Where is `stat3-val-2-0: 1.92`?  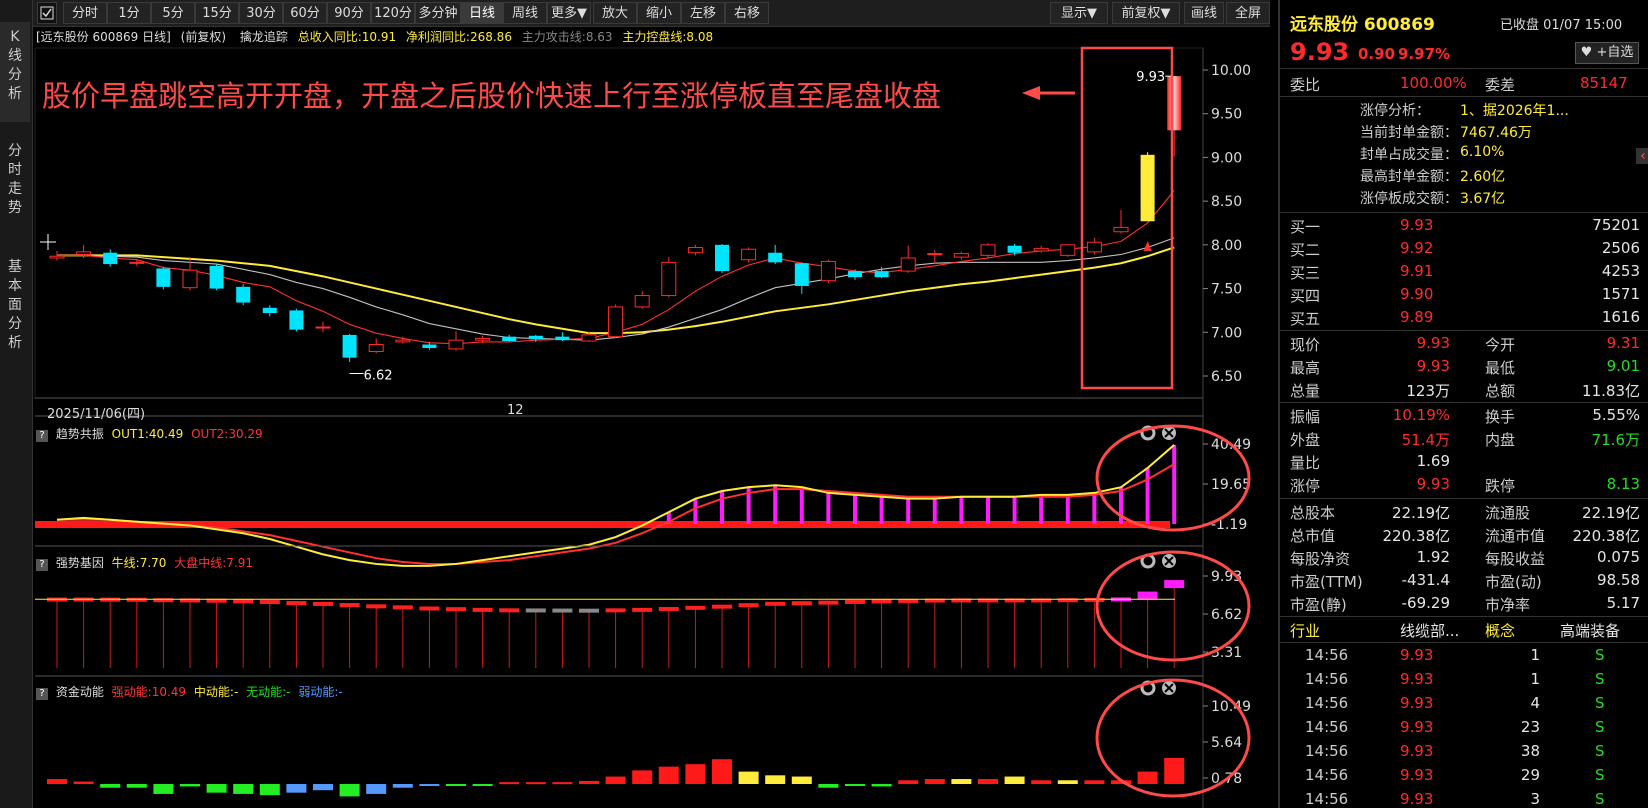
stat3-val-2-0: 1.92 is located at coordinates (1433, 557).